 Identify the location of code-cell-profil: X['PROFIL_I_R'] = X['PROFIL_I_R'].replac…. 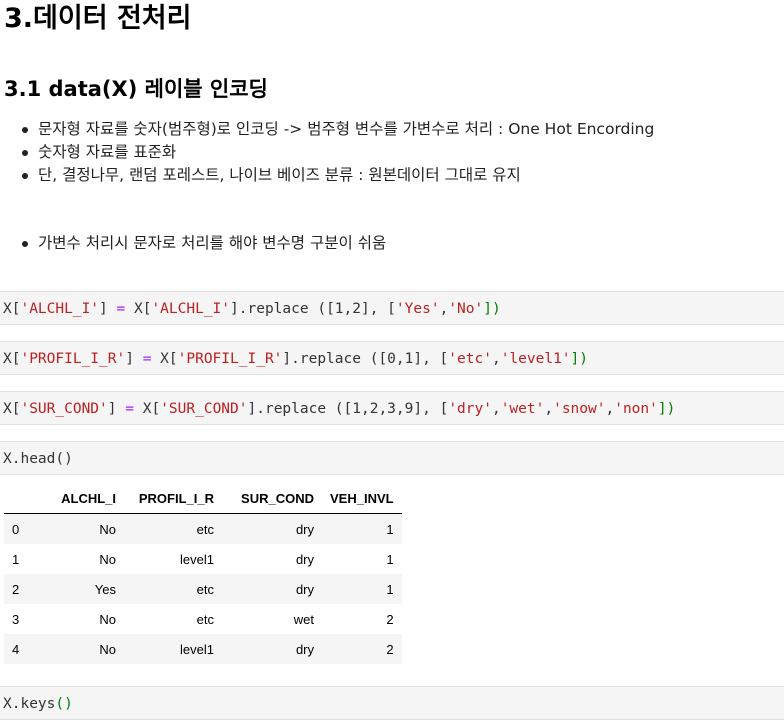
(392, 358).